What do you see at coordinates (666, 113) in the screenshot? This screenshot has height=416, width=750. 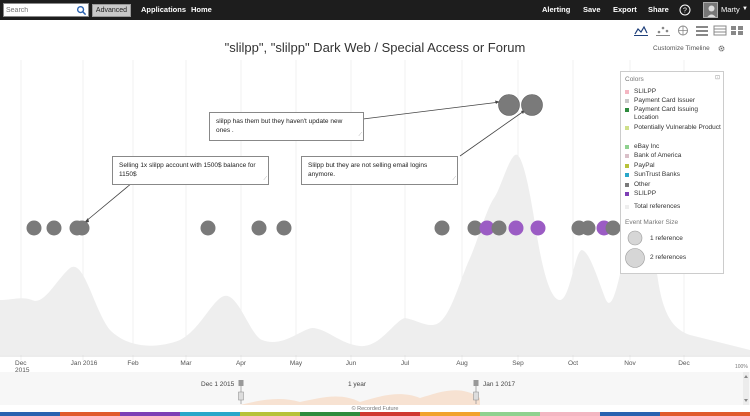 I see `legend-label: Payment Card Issuing Location` at bounding box center [666, 113].